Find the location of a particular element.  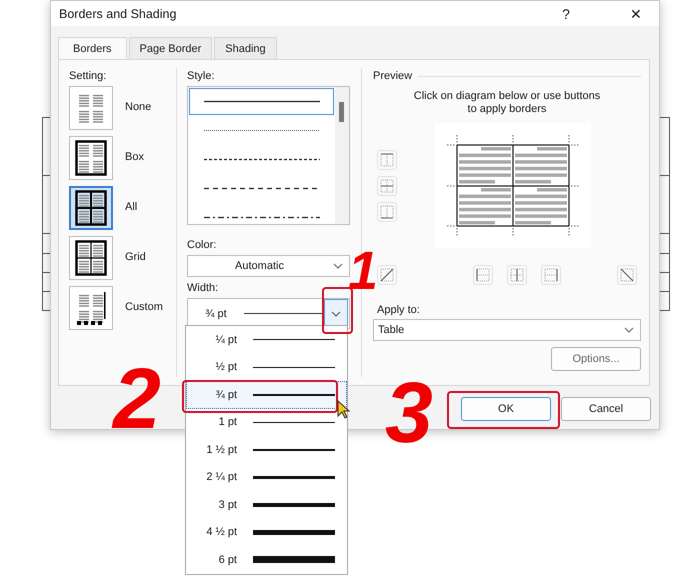

scrollbar is located at coordinates (342, 155).